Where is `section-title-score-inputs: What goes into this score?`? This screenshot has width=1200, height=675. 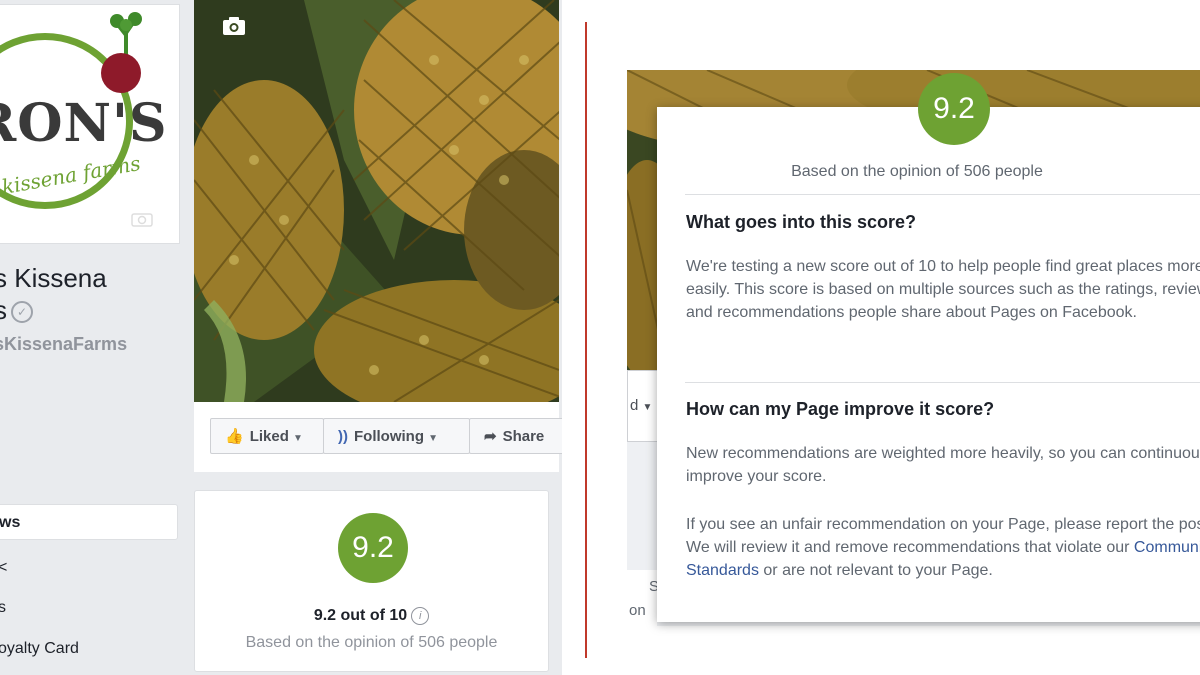
section-title-score-inputs: What goes into this score? is located at coordinates (801, 222).